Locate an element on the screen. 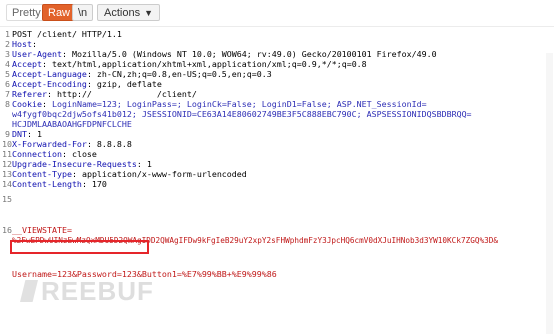 The width and height of the screenshot is (554, 334). tab-pretty: Pretty is located at coordinates (26, 12).